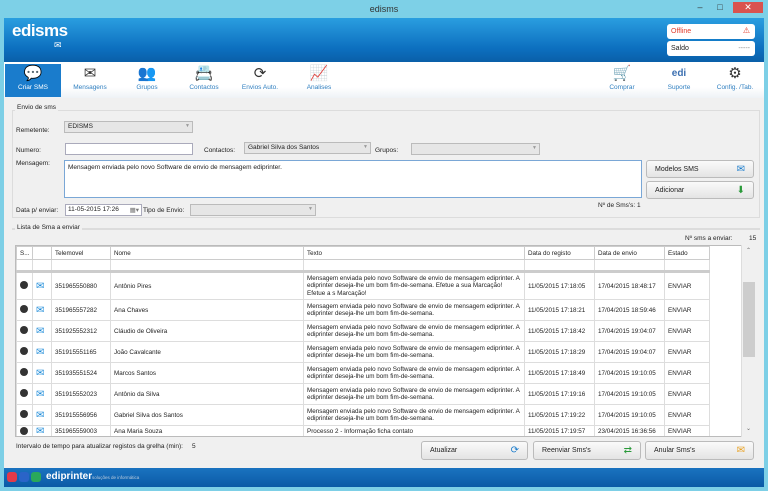 Image resolution: width=768 pixels, height=491 pixels. What do you see at coordinates (134, 210) in the screenshot?
I see `calendar-icon: ▦▾` at bounding box center [134, 210].